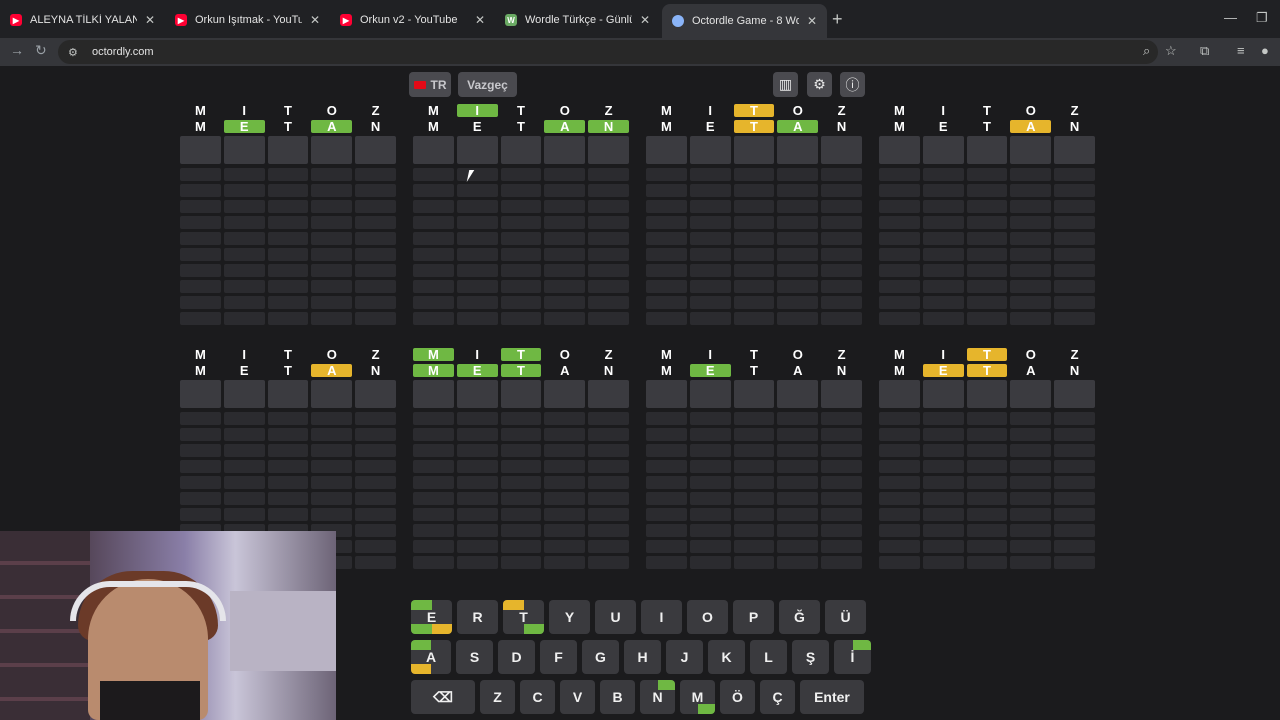 The image size is (1280, 720). Describe the element at coordinates (642, 657) in the screenshot. I see `key-h: H` at that location.